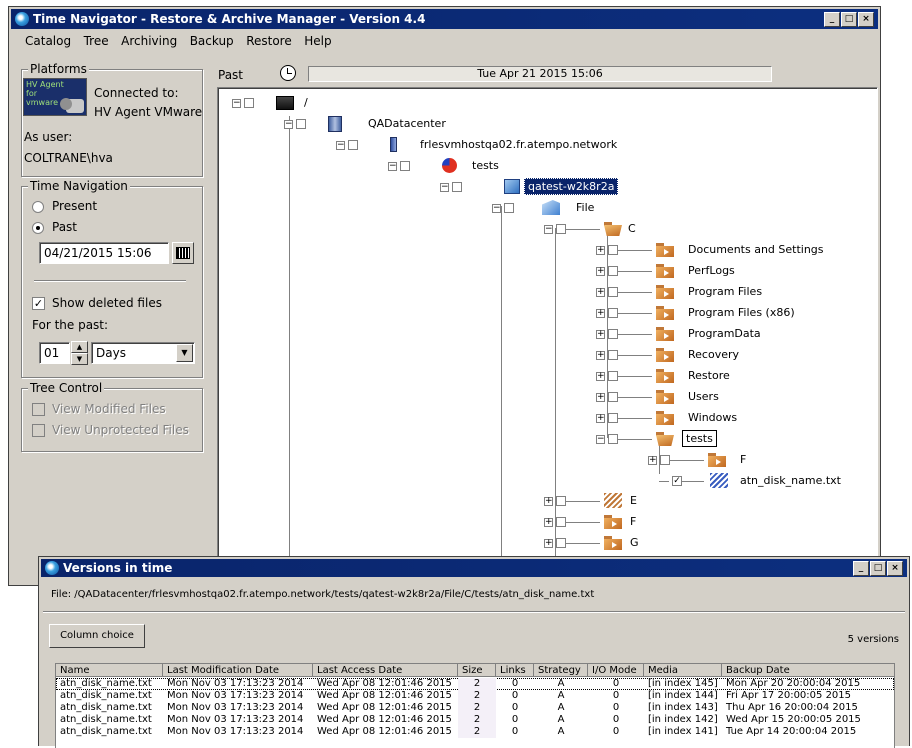 This screenshot has height=748, width=912. I want to click on period-spinner: ▲ ▼, so click(79, 353).